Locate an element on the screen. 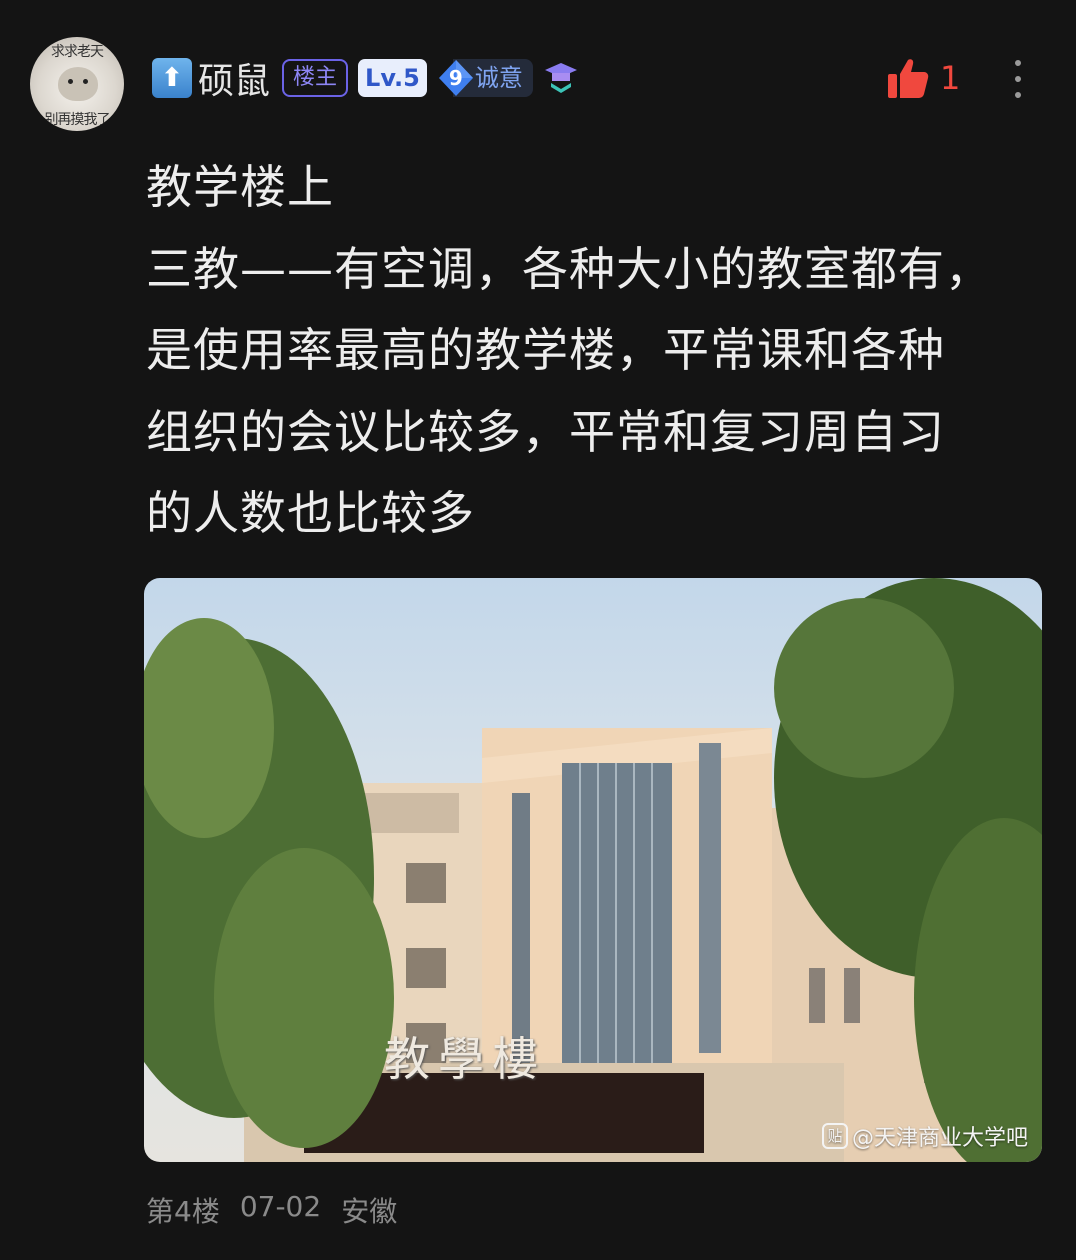  user-info-row: ⬆ 硕鼠 楼主 Lv.5 9 诚意 is located at coordinates (365, 78).